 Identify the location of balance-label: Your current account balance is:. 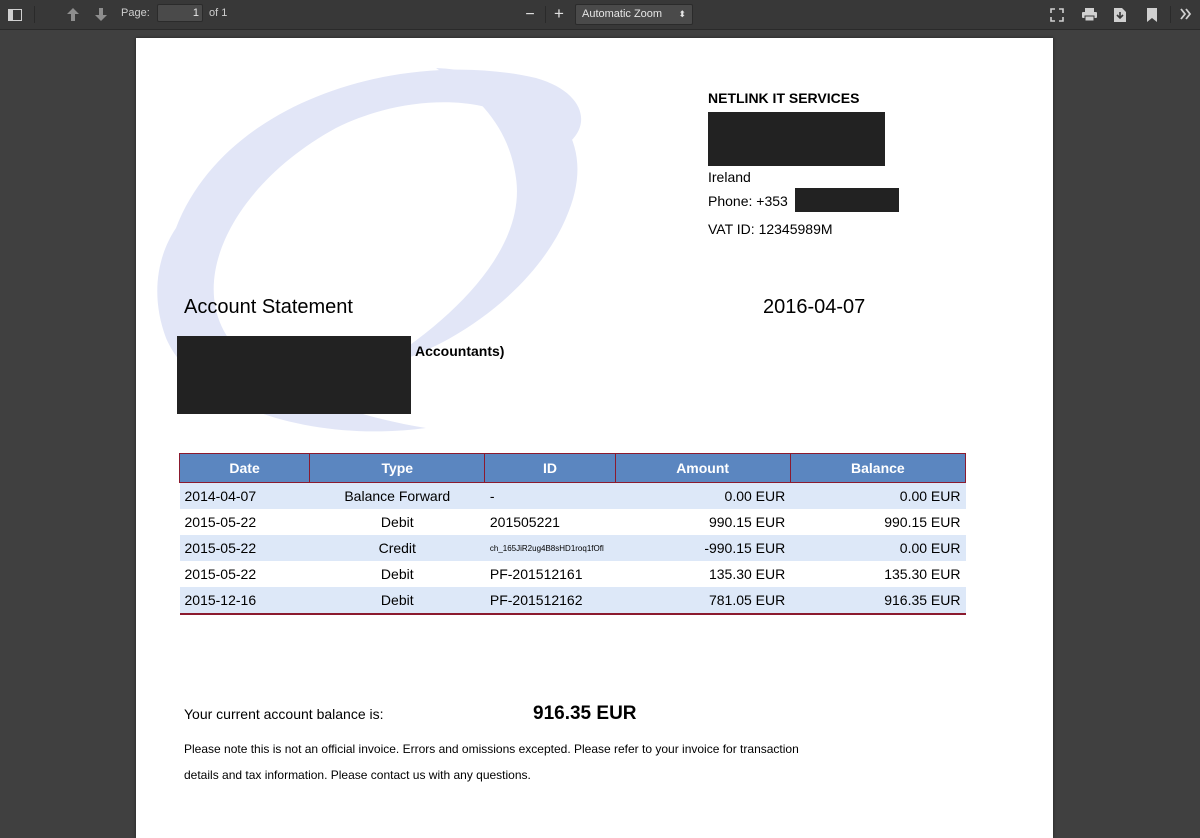
(284, 714).